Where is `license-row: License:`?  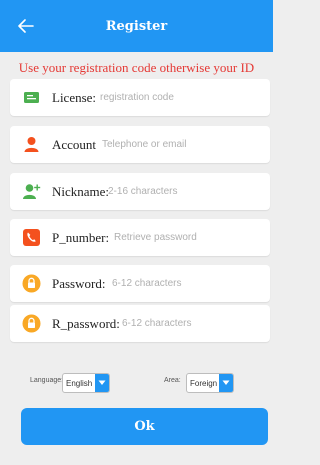
license-row: License: is located at coordinates (140, 97).